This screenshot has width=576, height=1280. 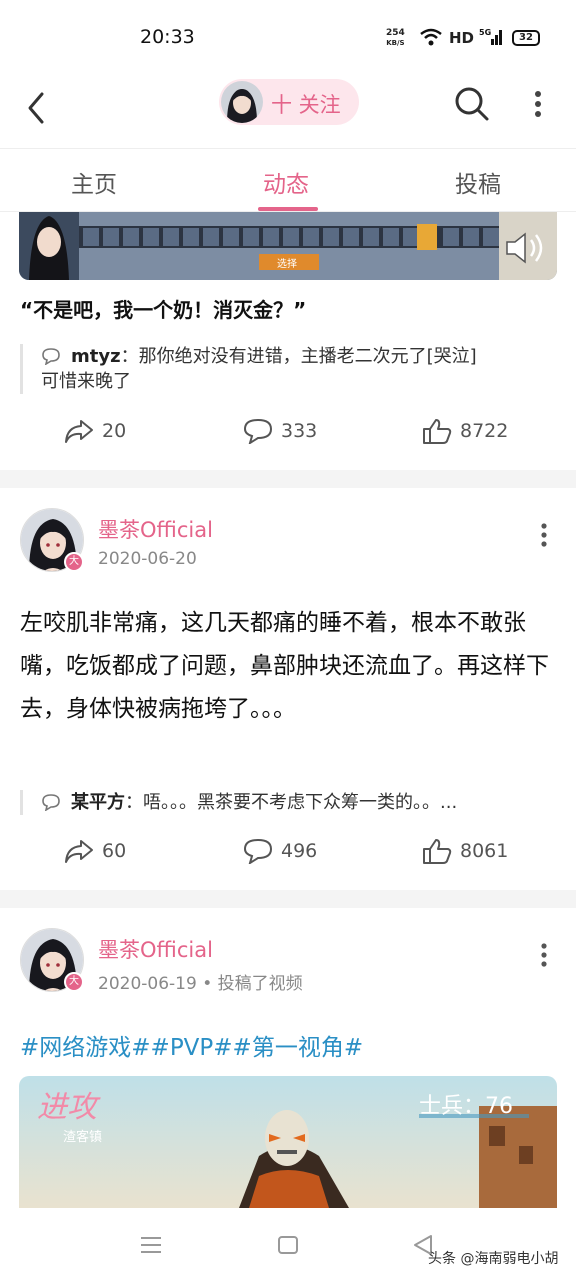 What do you see at coordinates (299, 851) in the screenshot?
I see `comment-count: 496` at bounding box center [299, 851].